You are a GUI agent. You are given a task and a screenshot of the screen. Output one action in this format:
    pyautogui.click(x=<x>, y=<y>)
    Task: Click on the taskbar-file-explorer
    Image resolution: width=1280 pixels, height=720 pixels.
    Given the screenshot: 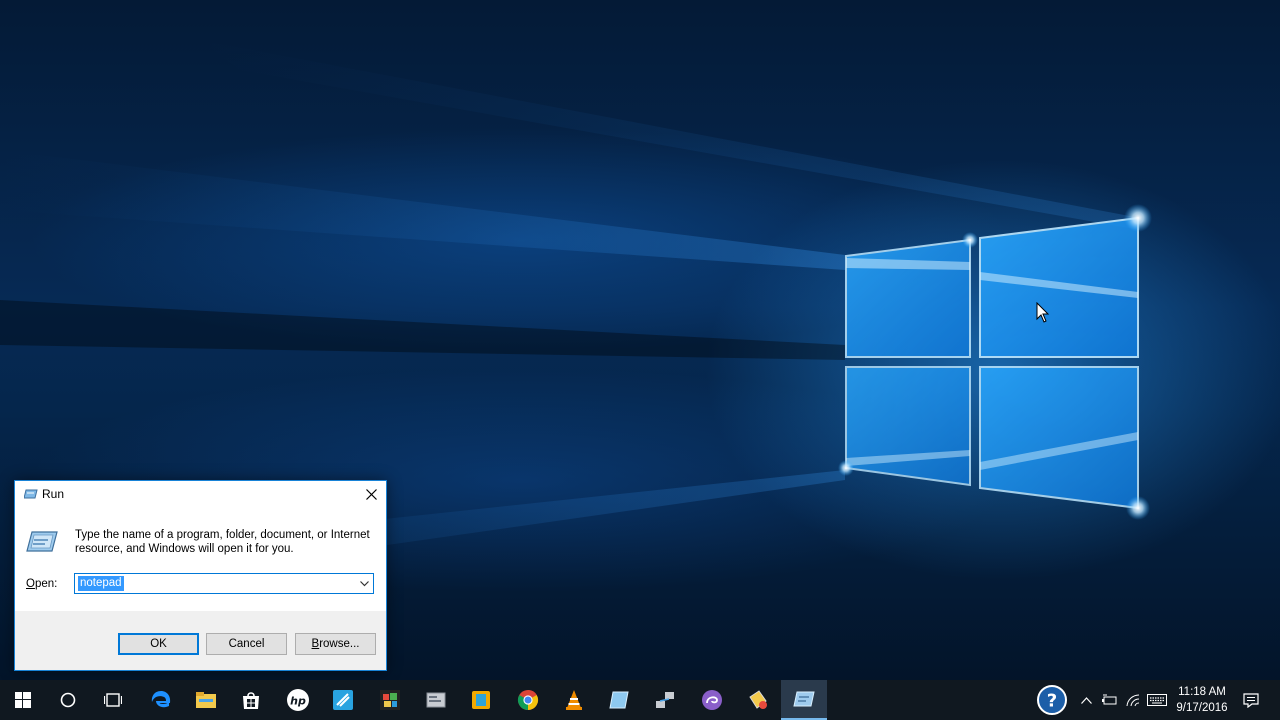 What is the action you would take?
    pyautogui.click(x=206, y=700)
    